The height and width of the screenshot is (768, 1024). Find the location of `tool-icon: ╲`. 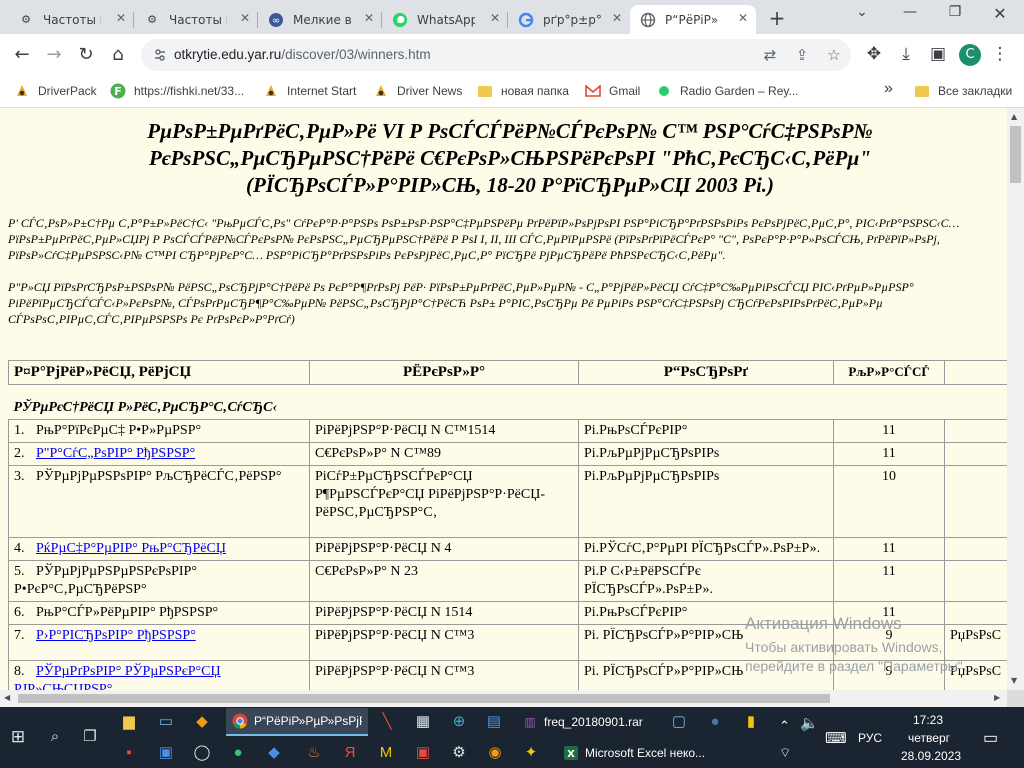

tool-icon: ╲ is located at coordinates (387, 722).